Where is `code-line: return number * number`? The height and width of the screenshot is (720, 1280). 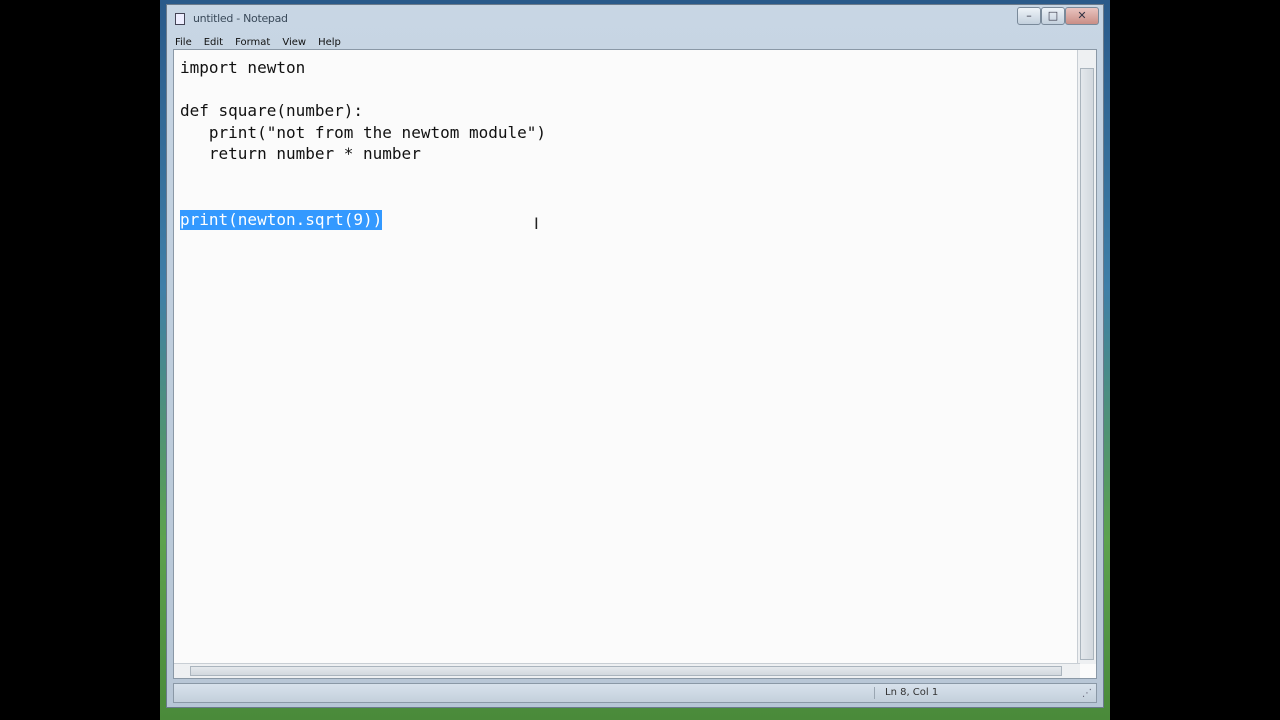
code-line: return number * number is located at coordinates (300, 154).